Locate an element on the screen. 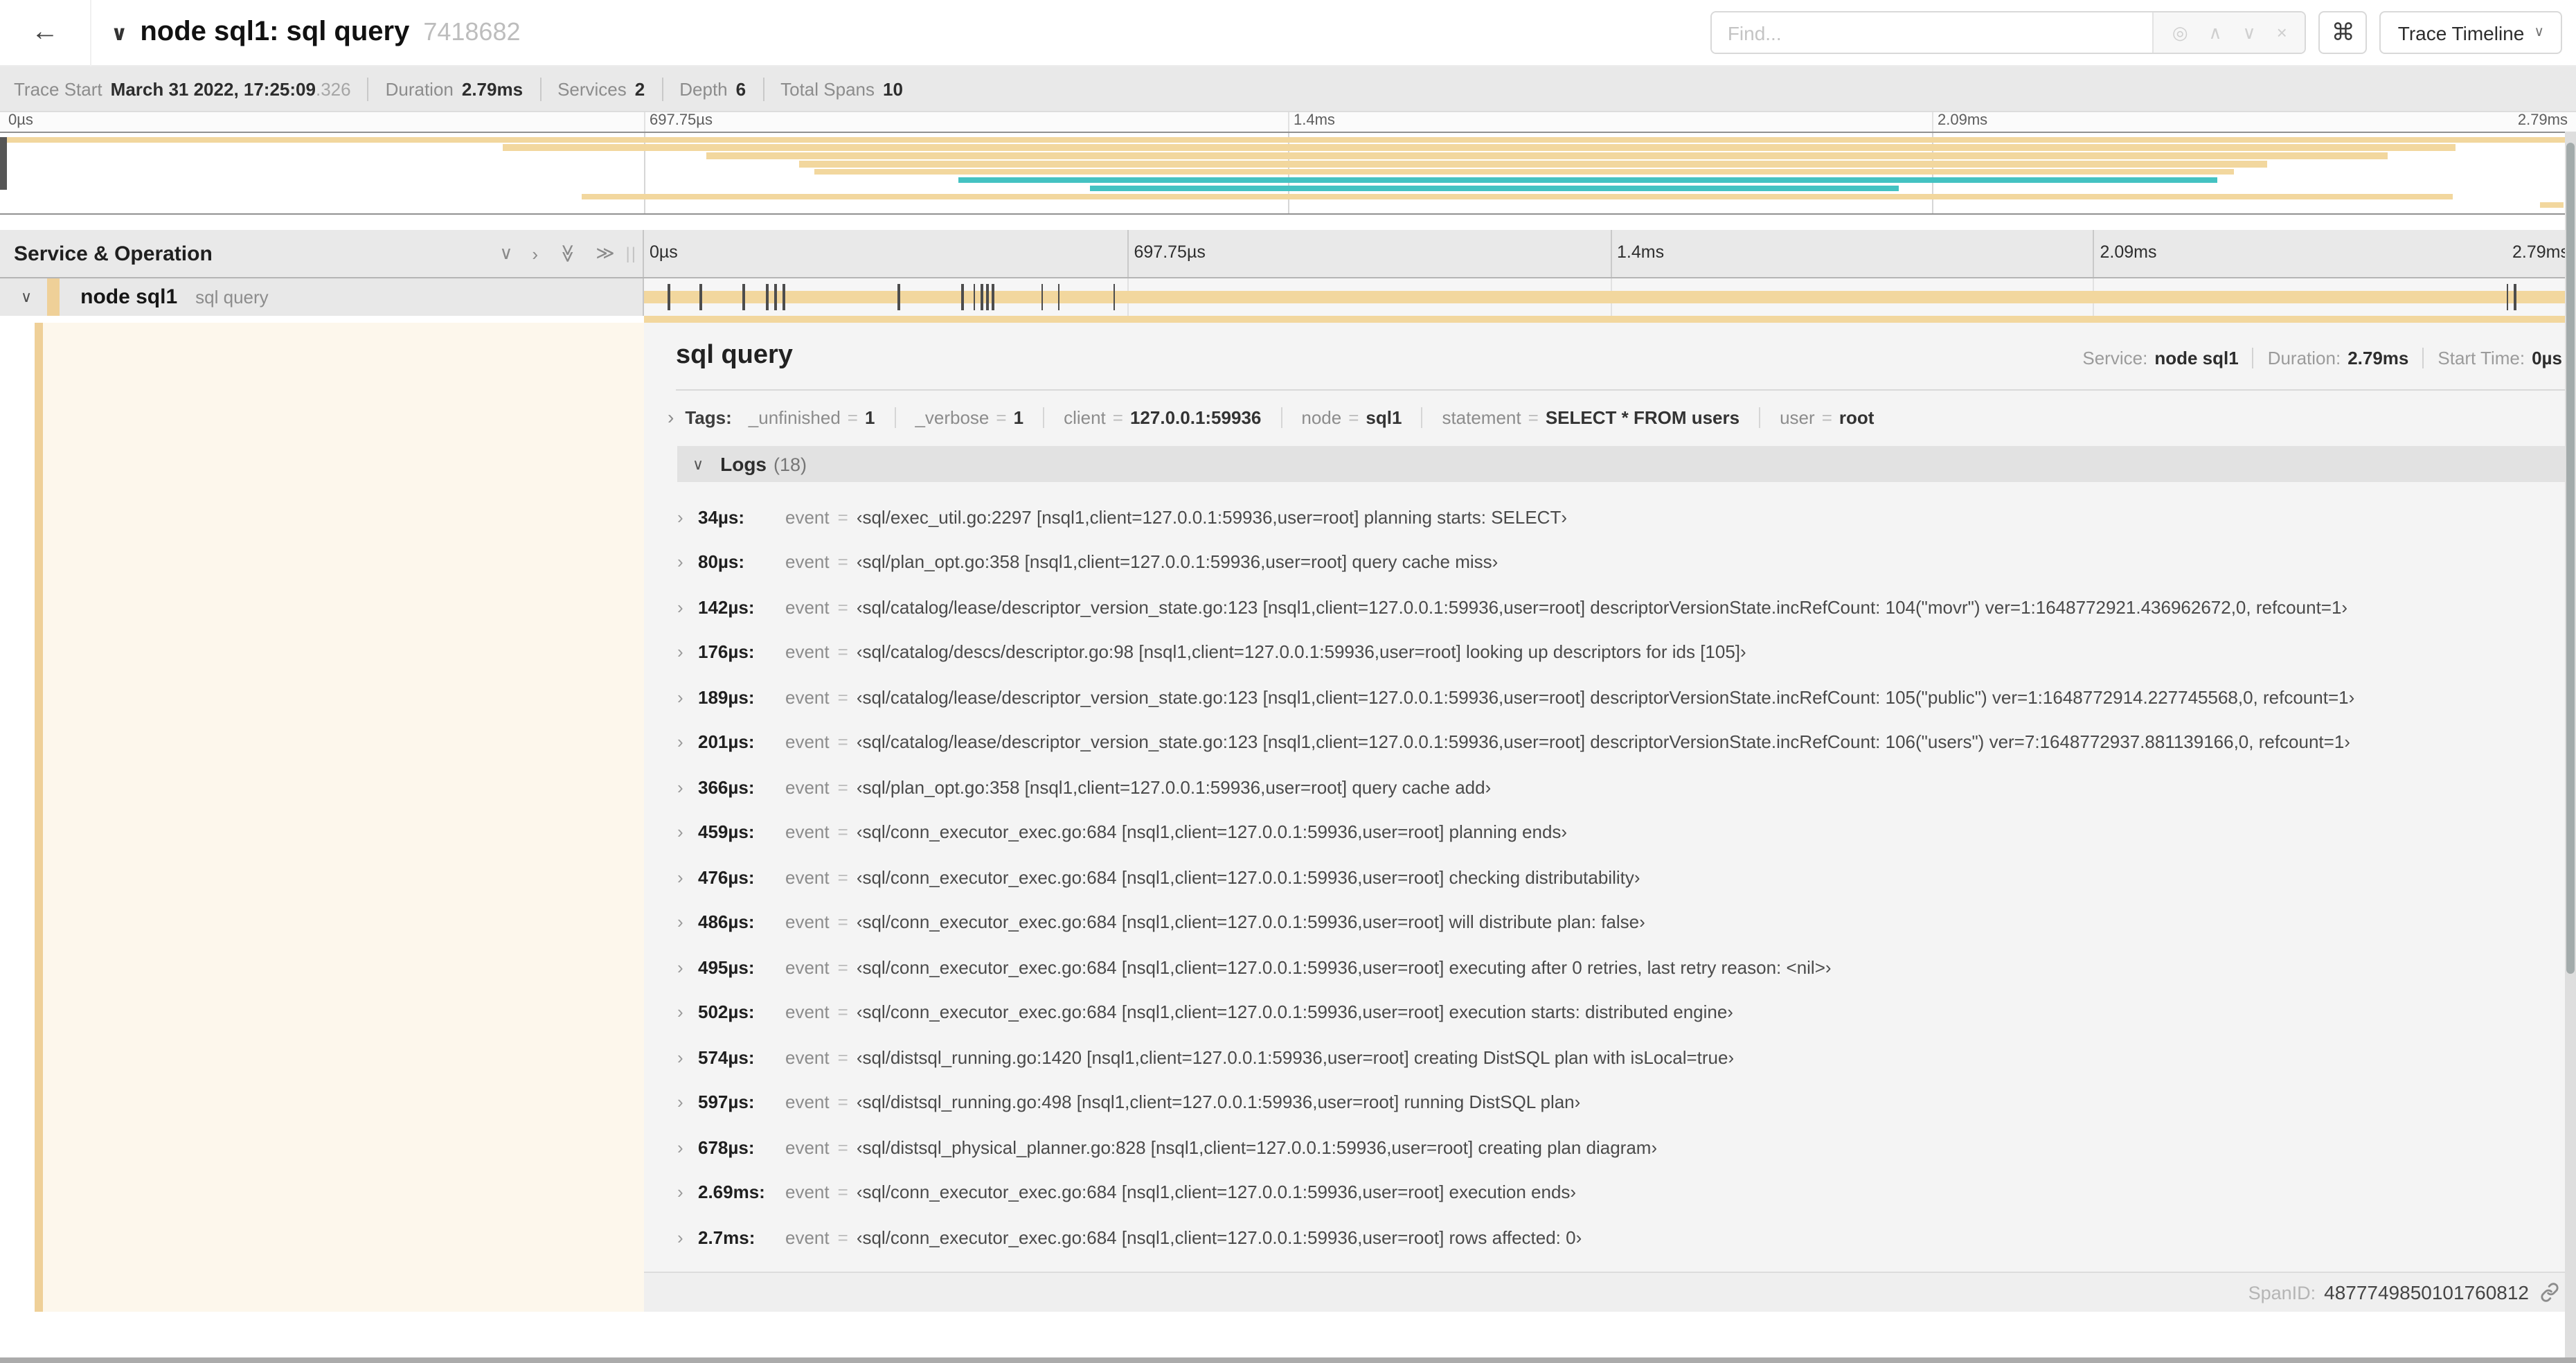  chevron-down-icon: ∨ is located at coordinates (2539, 33).